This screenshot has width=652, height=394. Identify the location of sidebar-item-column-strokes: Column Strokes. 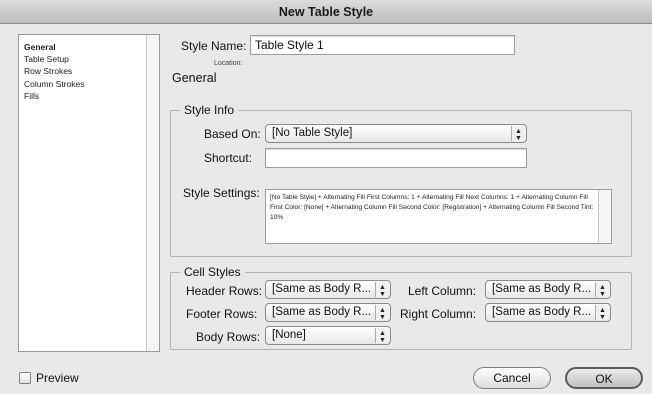
(54, 84).